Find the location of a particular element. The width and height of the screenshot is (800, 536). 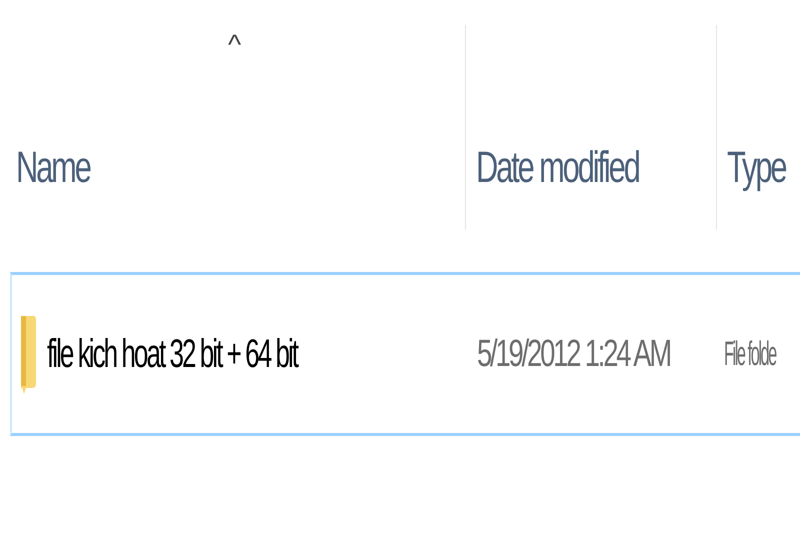

column-header: Name is located at coordinates (53, 168).